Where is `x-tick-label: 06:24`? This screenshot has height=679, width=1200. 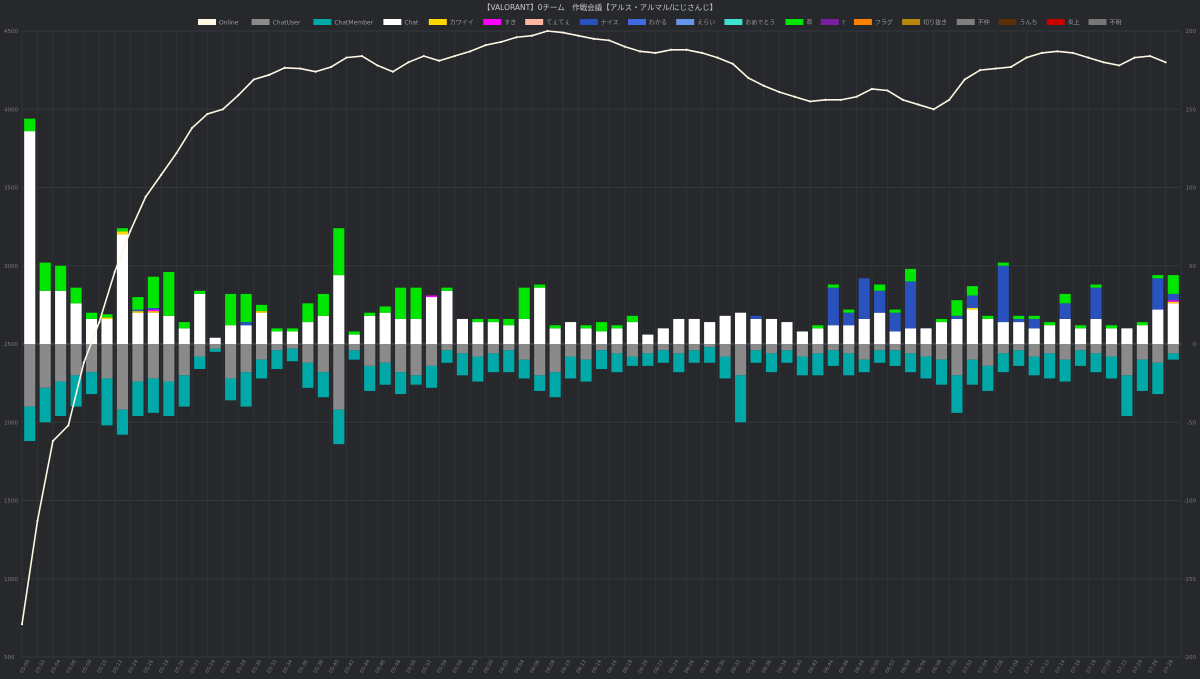 x-tick-label: 06:24 is located at coordinates (674, 666).